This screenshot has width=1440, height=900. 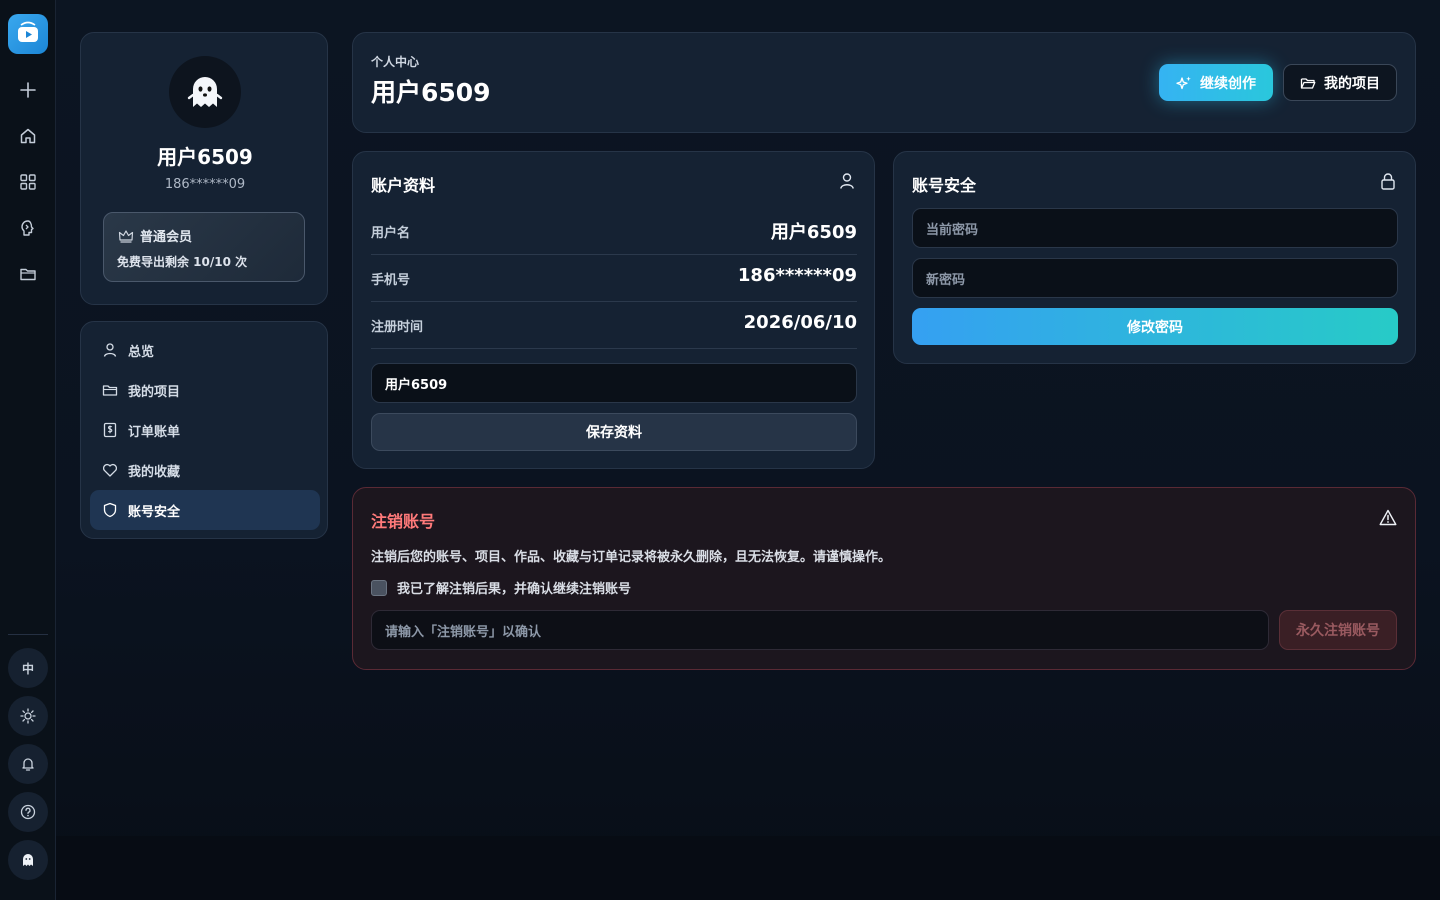 I want to click on rail-new-button, so click(x=28, y=90).